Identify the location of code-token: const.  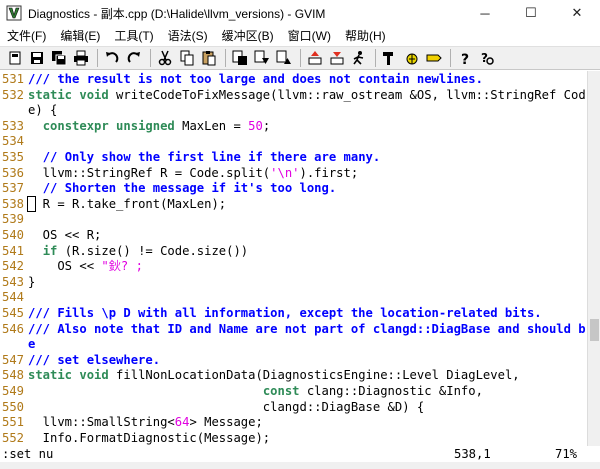
(281, 391).